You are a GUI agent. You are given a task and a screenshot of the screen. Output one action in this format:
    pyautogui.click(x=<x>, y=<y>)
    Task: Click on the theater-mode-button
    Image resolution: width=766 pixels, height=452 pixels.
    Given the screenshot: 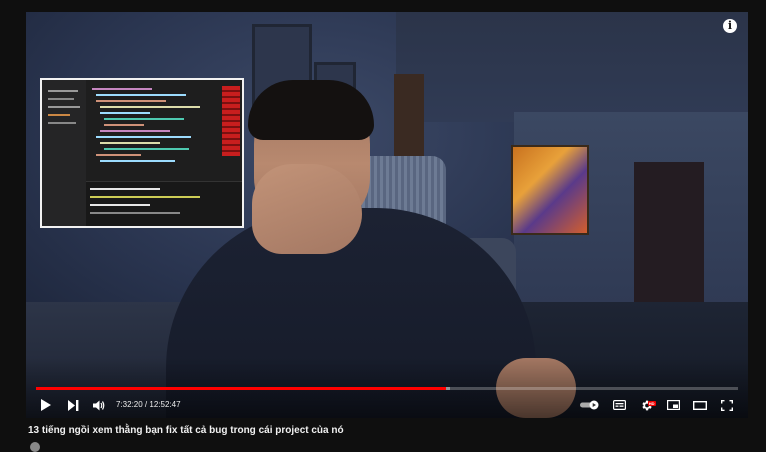 What is the action you would take?
    pyautogui.click(x=700, y=405)
    